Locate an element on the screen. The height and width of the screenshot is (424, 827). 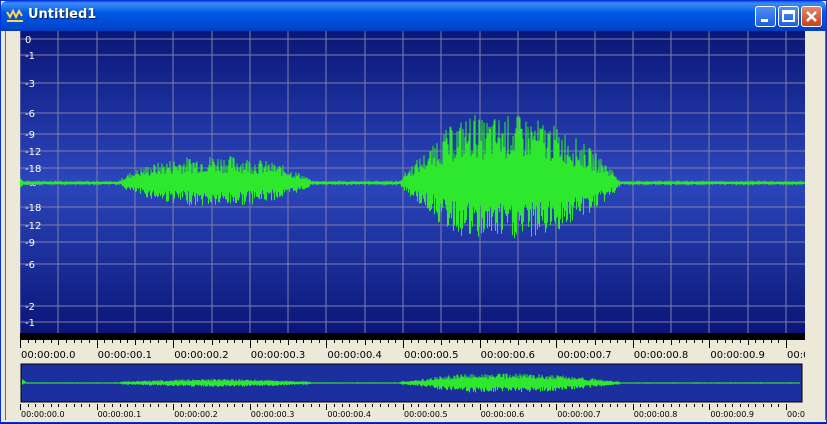
minimize-icon is located at coordinates (764, 20).